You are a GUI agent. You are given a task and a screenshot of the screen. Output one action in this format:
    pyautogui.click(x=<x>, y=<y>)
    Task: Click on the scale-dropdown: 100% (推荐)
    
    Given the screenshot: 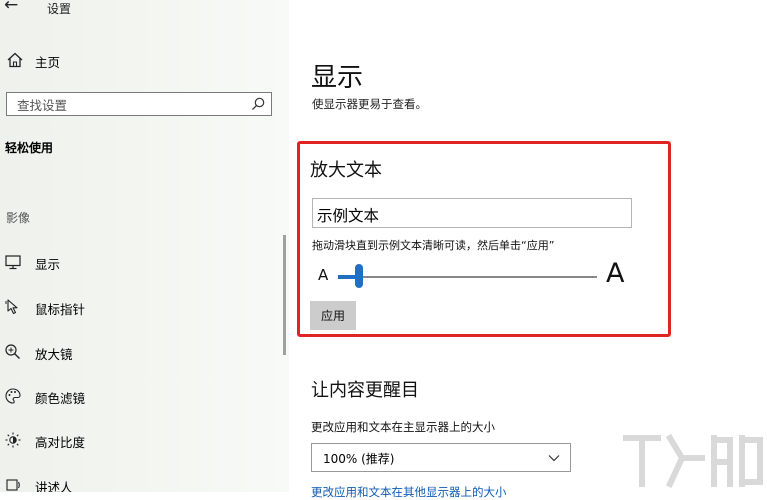 What is the action you would take?
    pyautogui.click(x=441, y=457)
    